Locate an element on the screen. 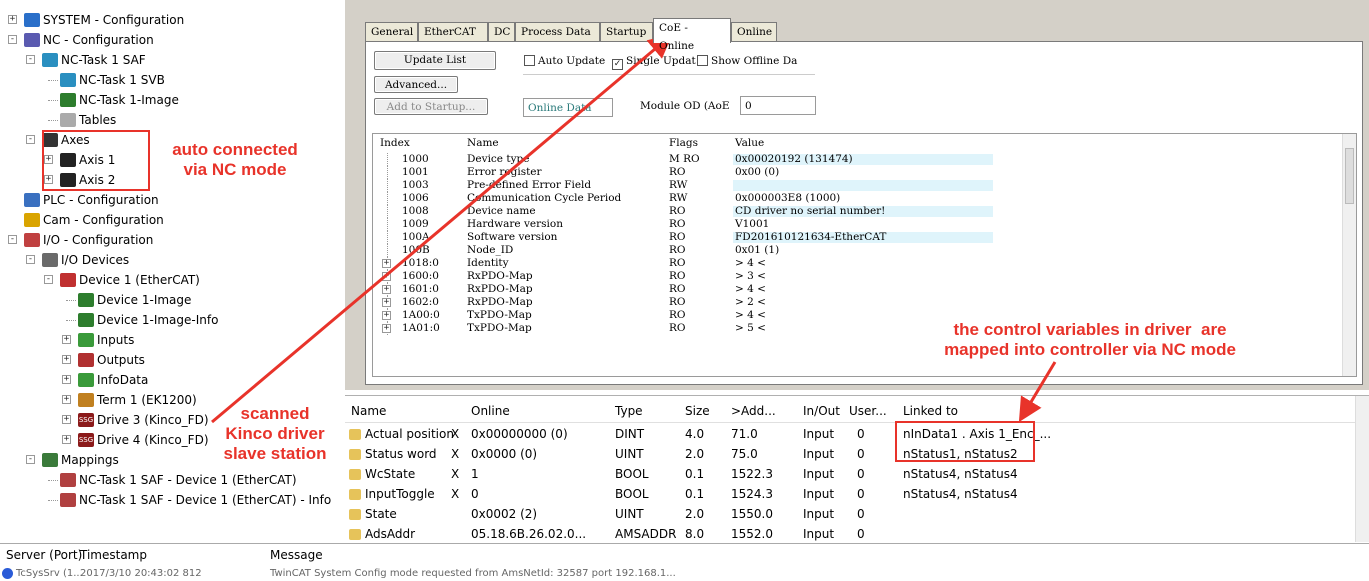  tab-startup: Startup is located at coordinates (626, 32).